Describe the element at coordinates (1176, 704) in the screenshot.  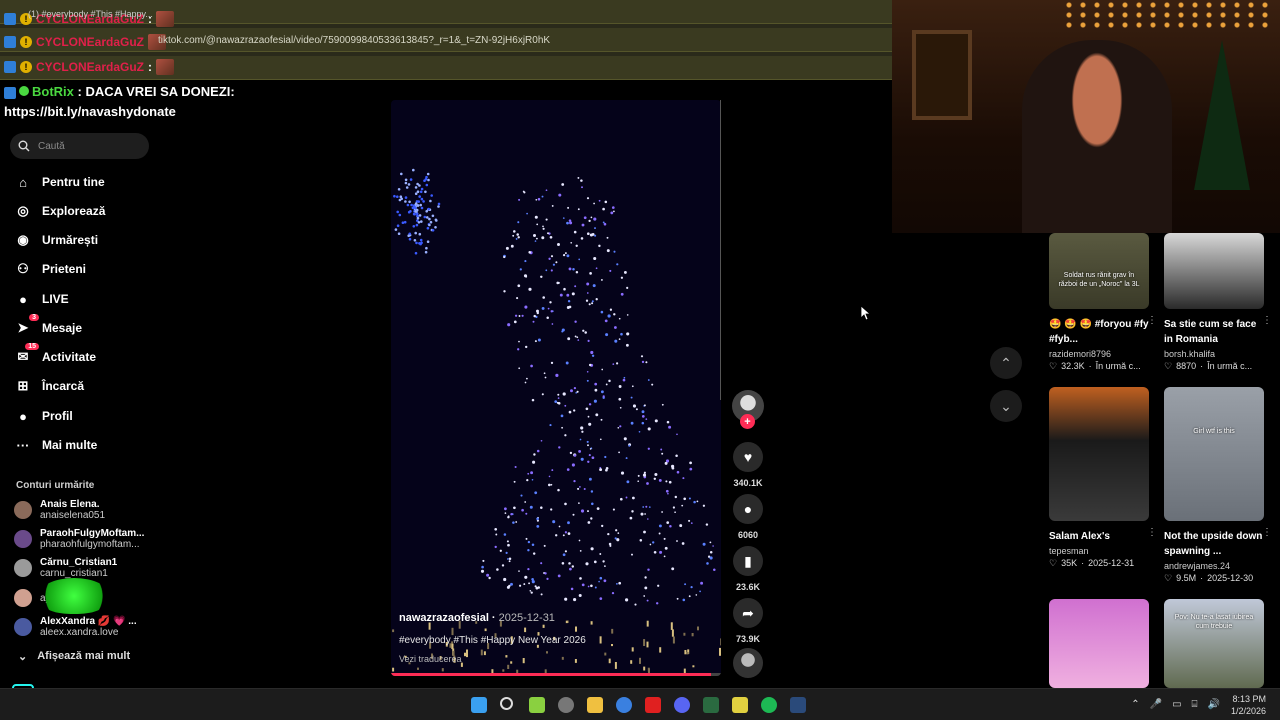
I see `display-icon: ▭` at that location.